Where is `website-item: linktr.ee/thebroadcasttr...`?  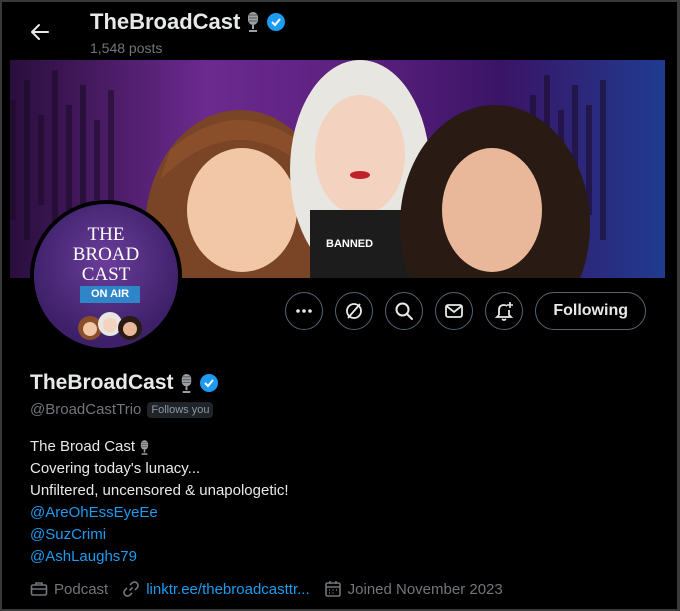 website-item: linktr.ee/thebroadcasttr... is located at coordinates (216, 589).